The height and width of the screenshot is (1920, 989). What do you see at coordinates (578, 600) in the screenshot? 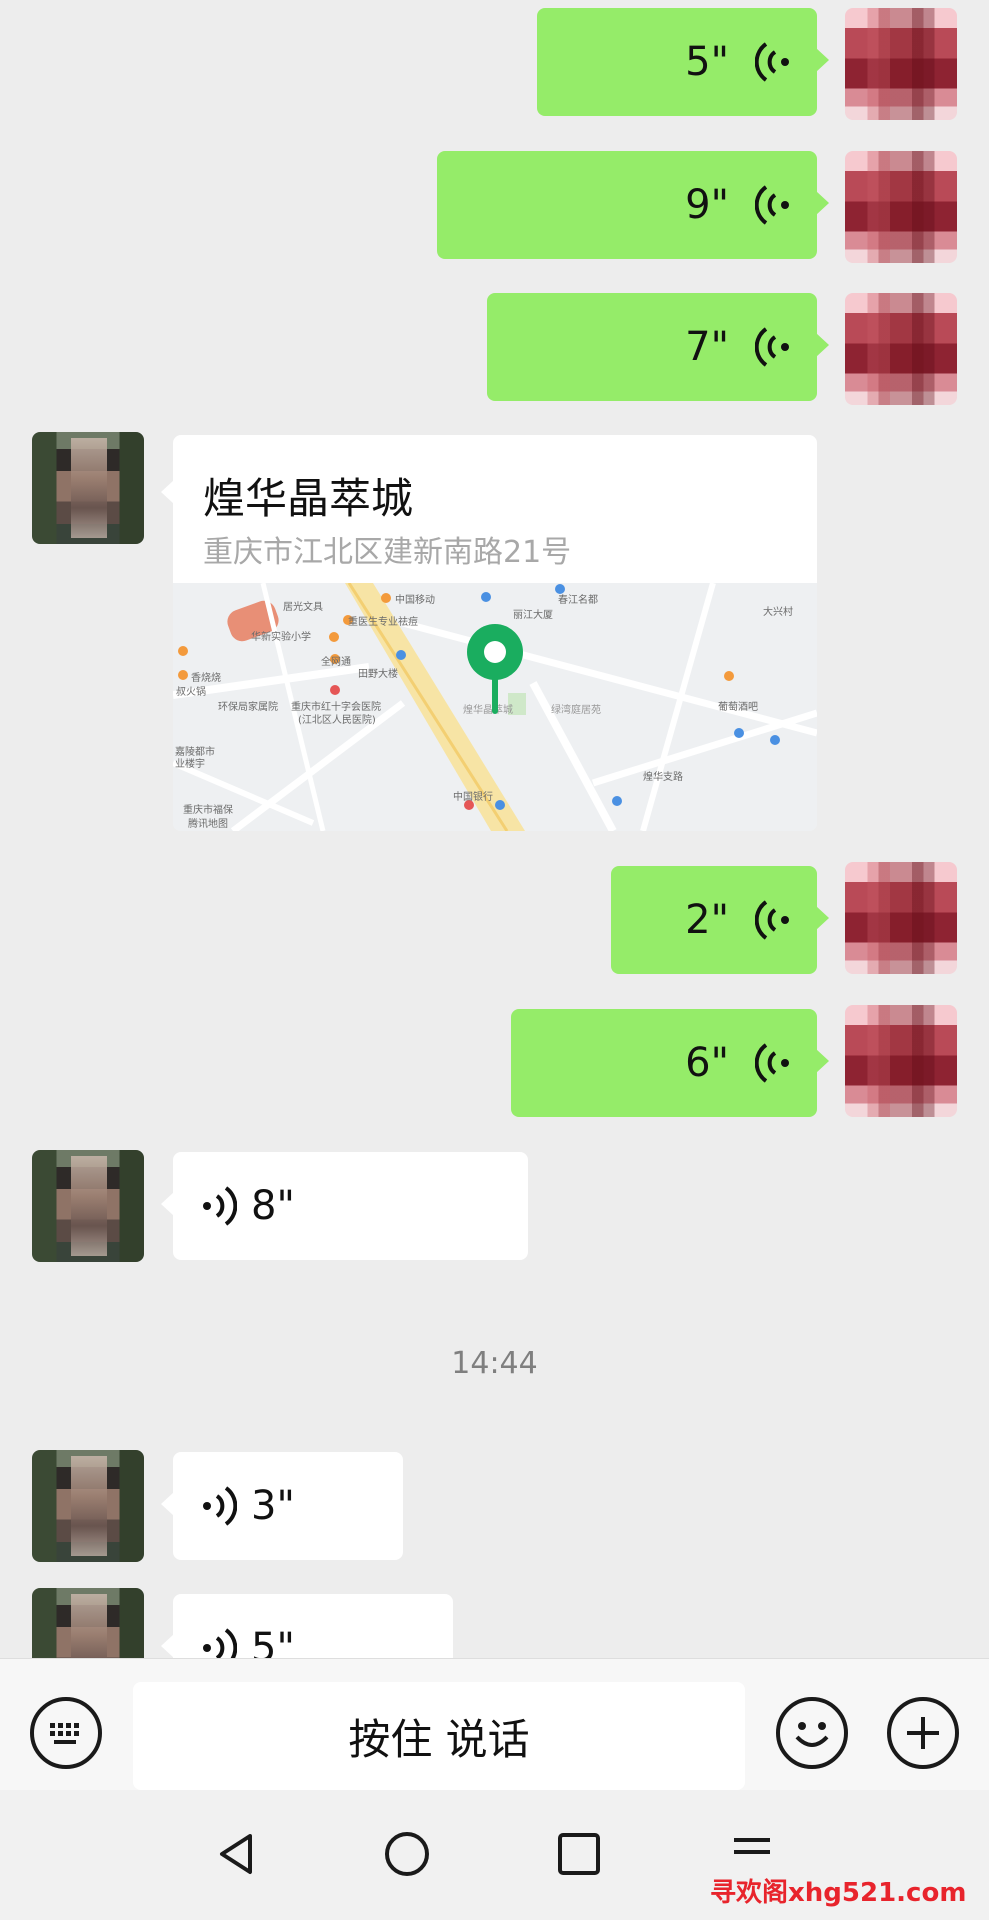
I see `map-label: 春江名都` at bounding box center [578, 600].